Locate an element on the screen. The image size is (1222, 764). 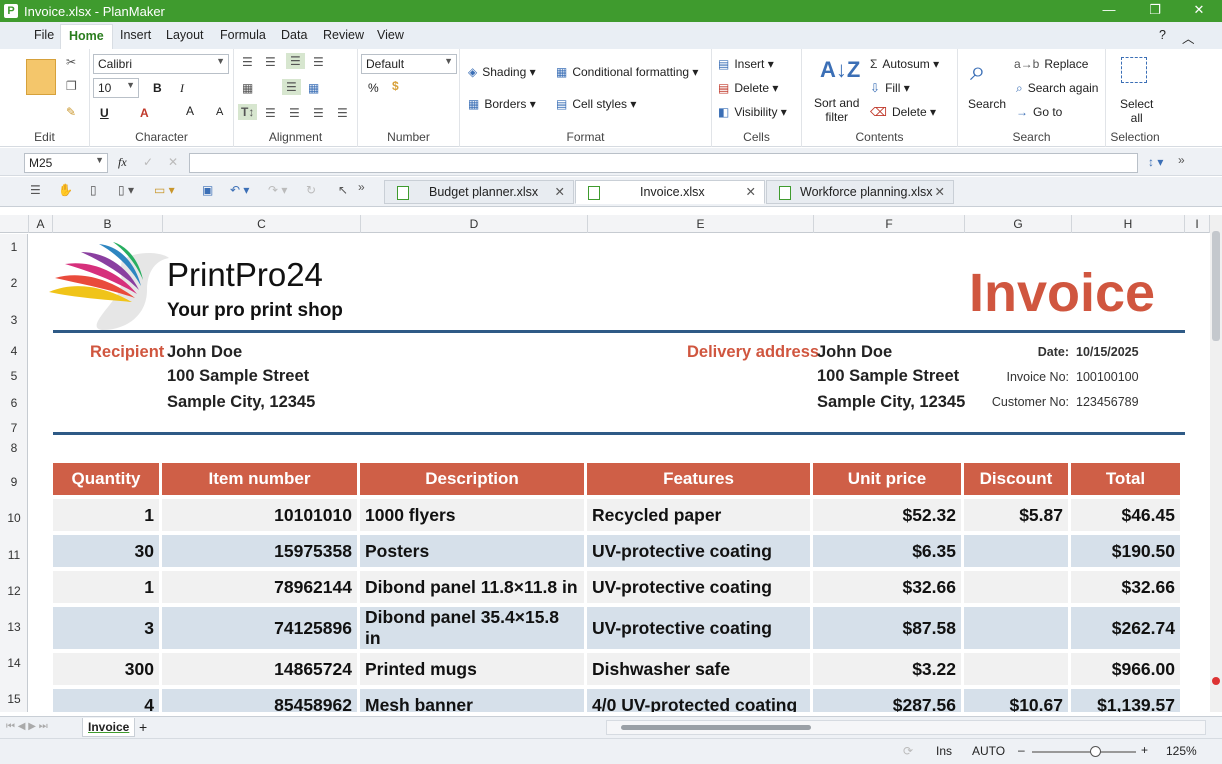
italic-button: I is located at coordinates (182, 88).